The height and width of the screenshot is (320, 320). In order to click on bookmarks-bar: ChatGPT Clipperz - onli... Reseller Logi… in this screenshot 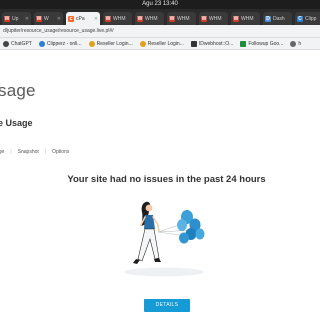, I will do `click(160, 44)`.